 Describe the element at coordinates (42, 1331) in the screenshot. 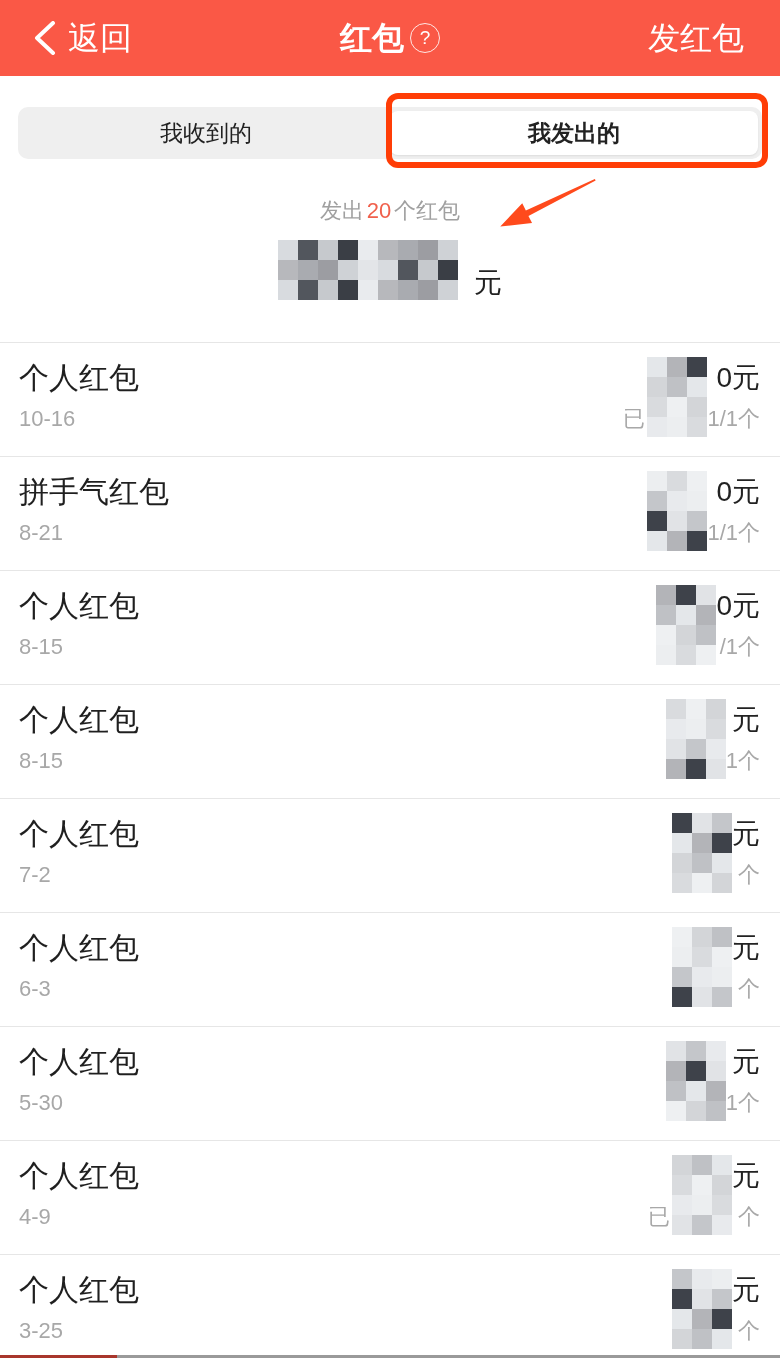

I see `packet-date: 3-25` at that location.